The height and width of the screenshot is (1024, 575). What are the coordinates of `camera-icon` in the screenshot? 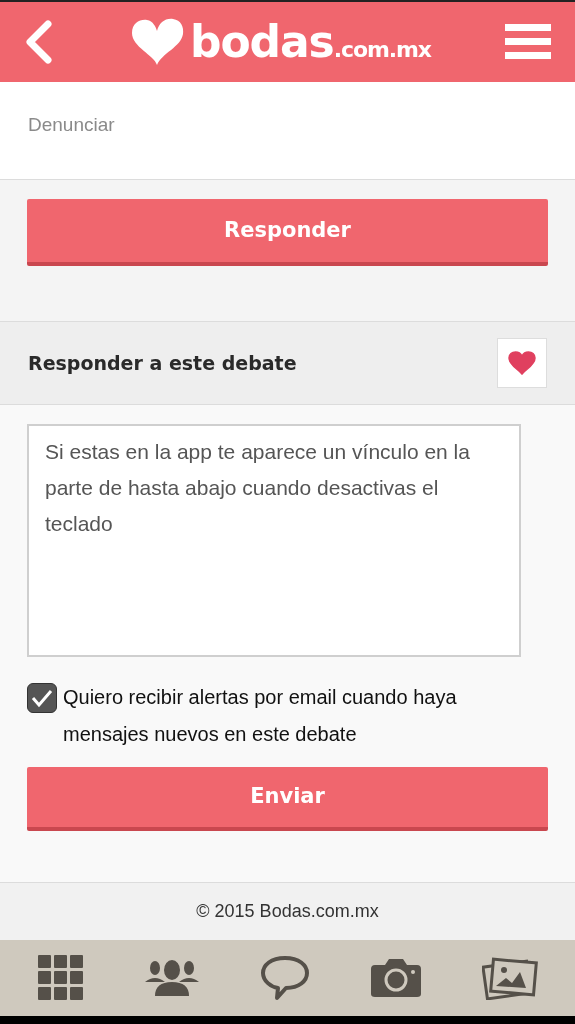 It's located at (395, 978).